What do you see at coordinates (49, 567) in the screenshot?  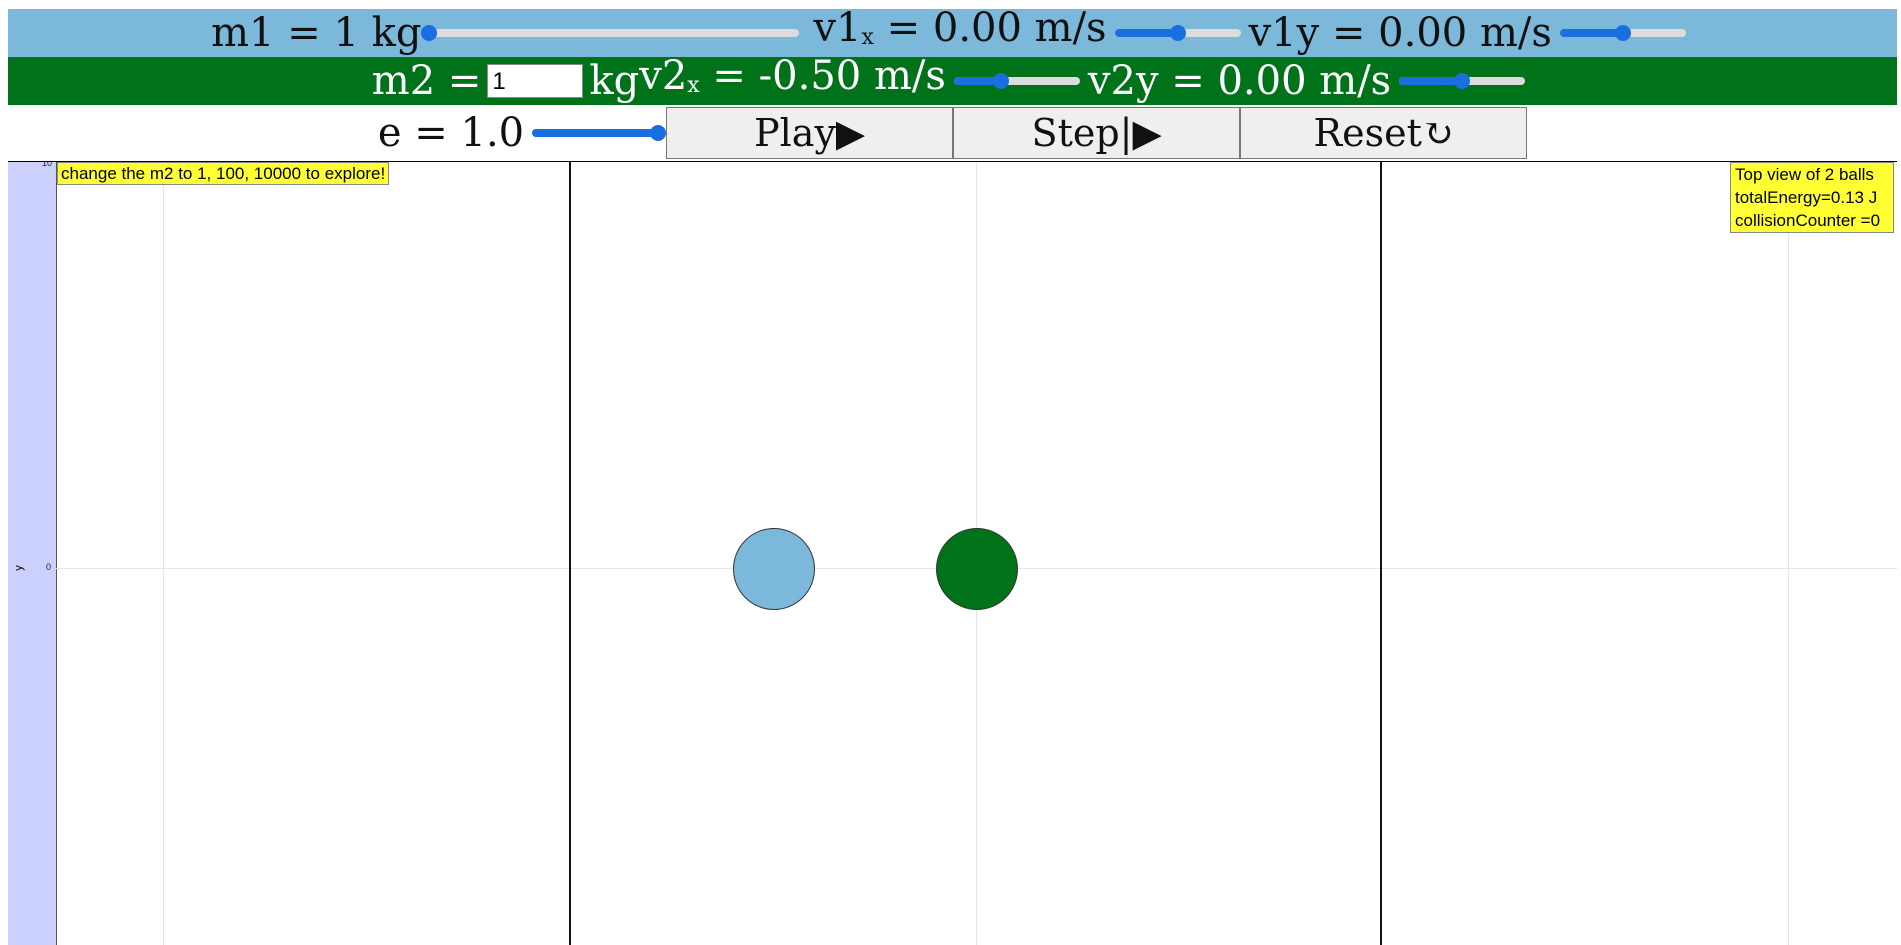 I see `y-tick-zero: 0` at bounding box center [49, 567].